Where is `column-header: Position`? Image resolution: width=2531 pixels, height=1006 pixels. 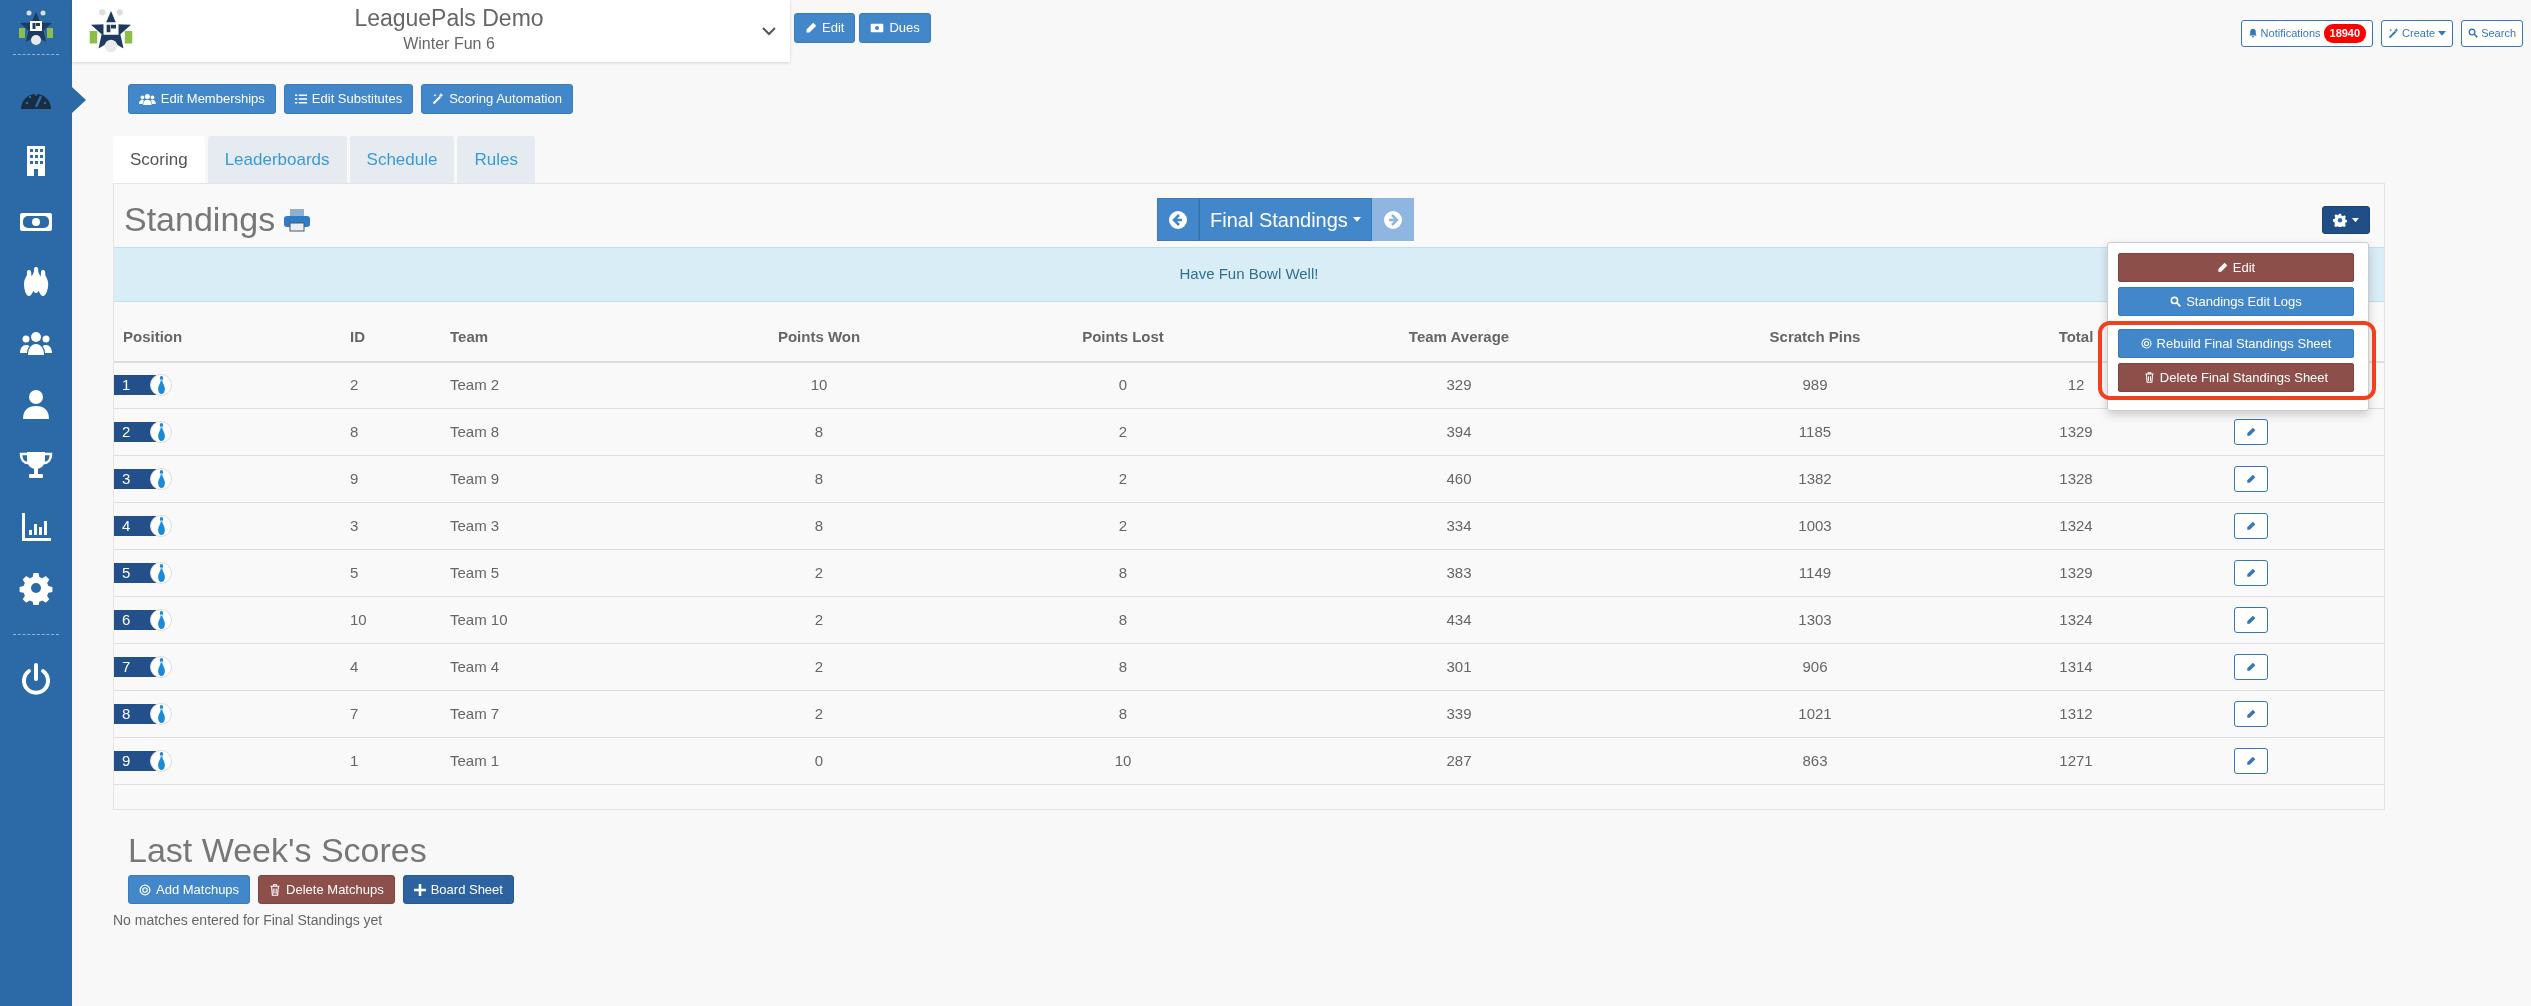
column-header: Position is located at coordinates (153, 337).